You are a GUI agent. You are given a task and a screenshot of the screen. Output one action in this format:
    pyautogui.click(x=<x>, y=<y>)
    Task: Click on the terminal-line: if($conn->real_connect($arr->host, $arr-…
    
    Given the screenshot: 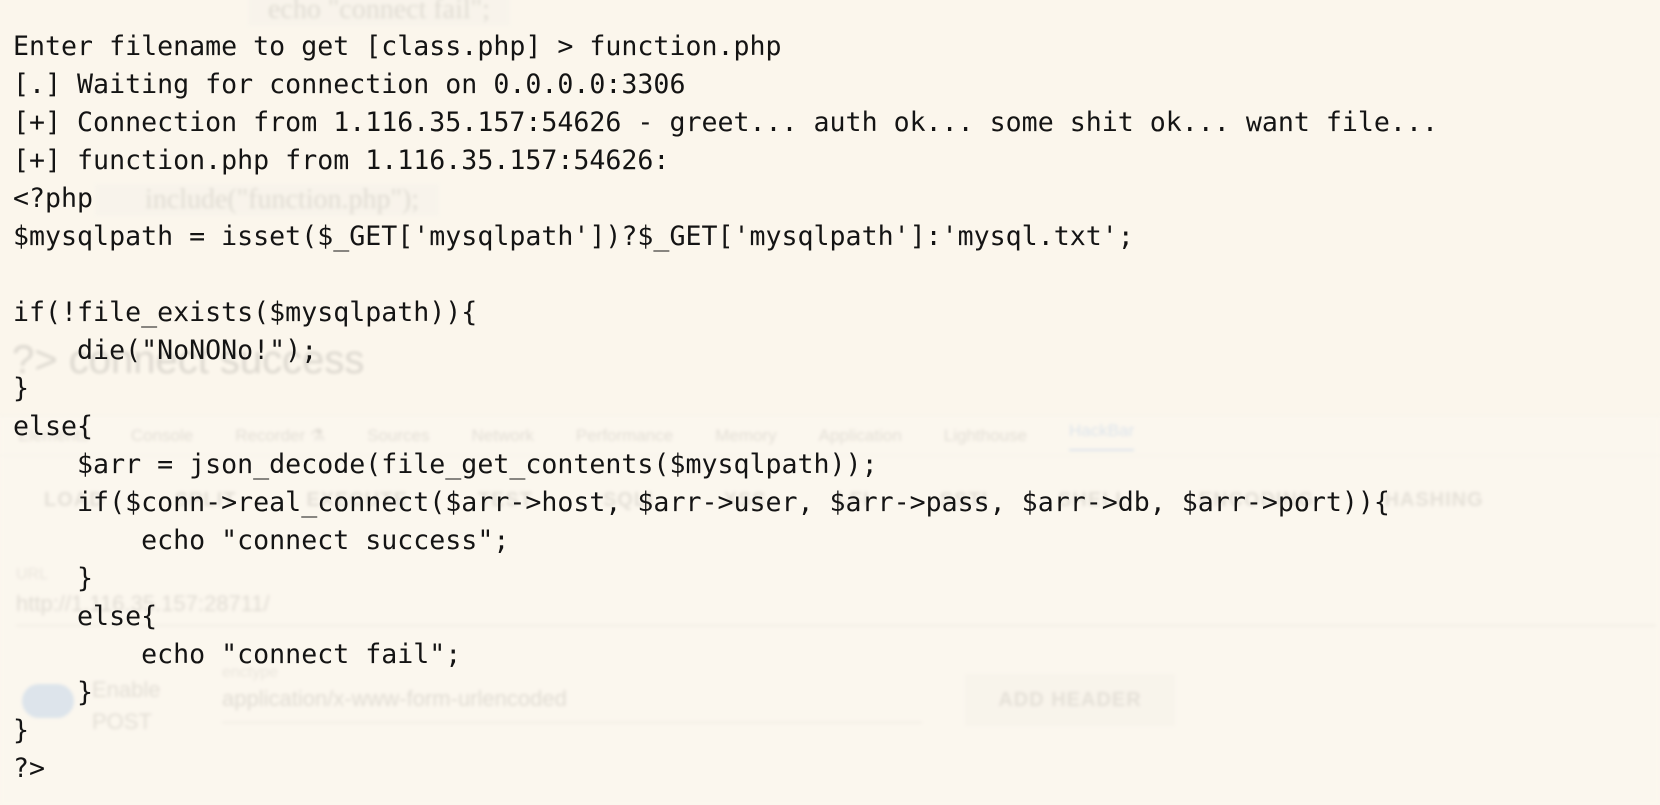 What is the action you would take?
    pyautogui.click(x=701, y=502)
    